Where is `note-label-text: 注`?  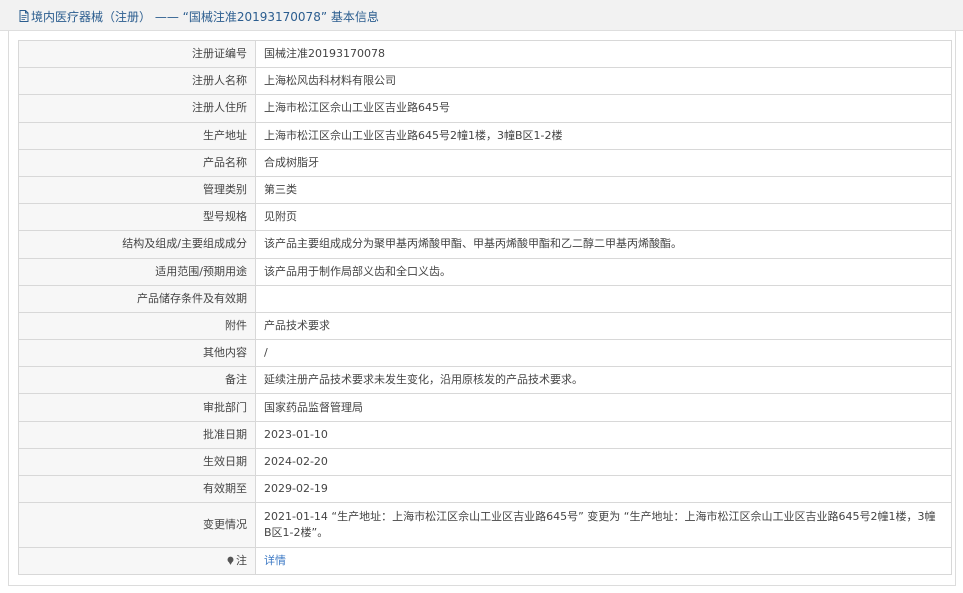 note-label-text: 注 is located at coordinates (241, 561).